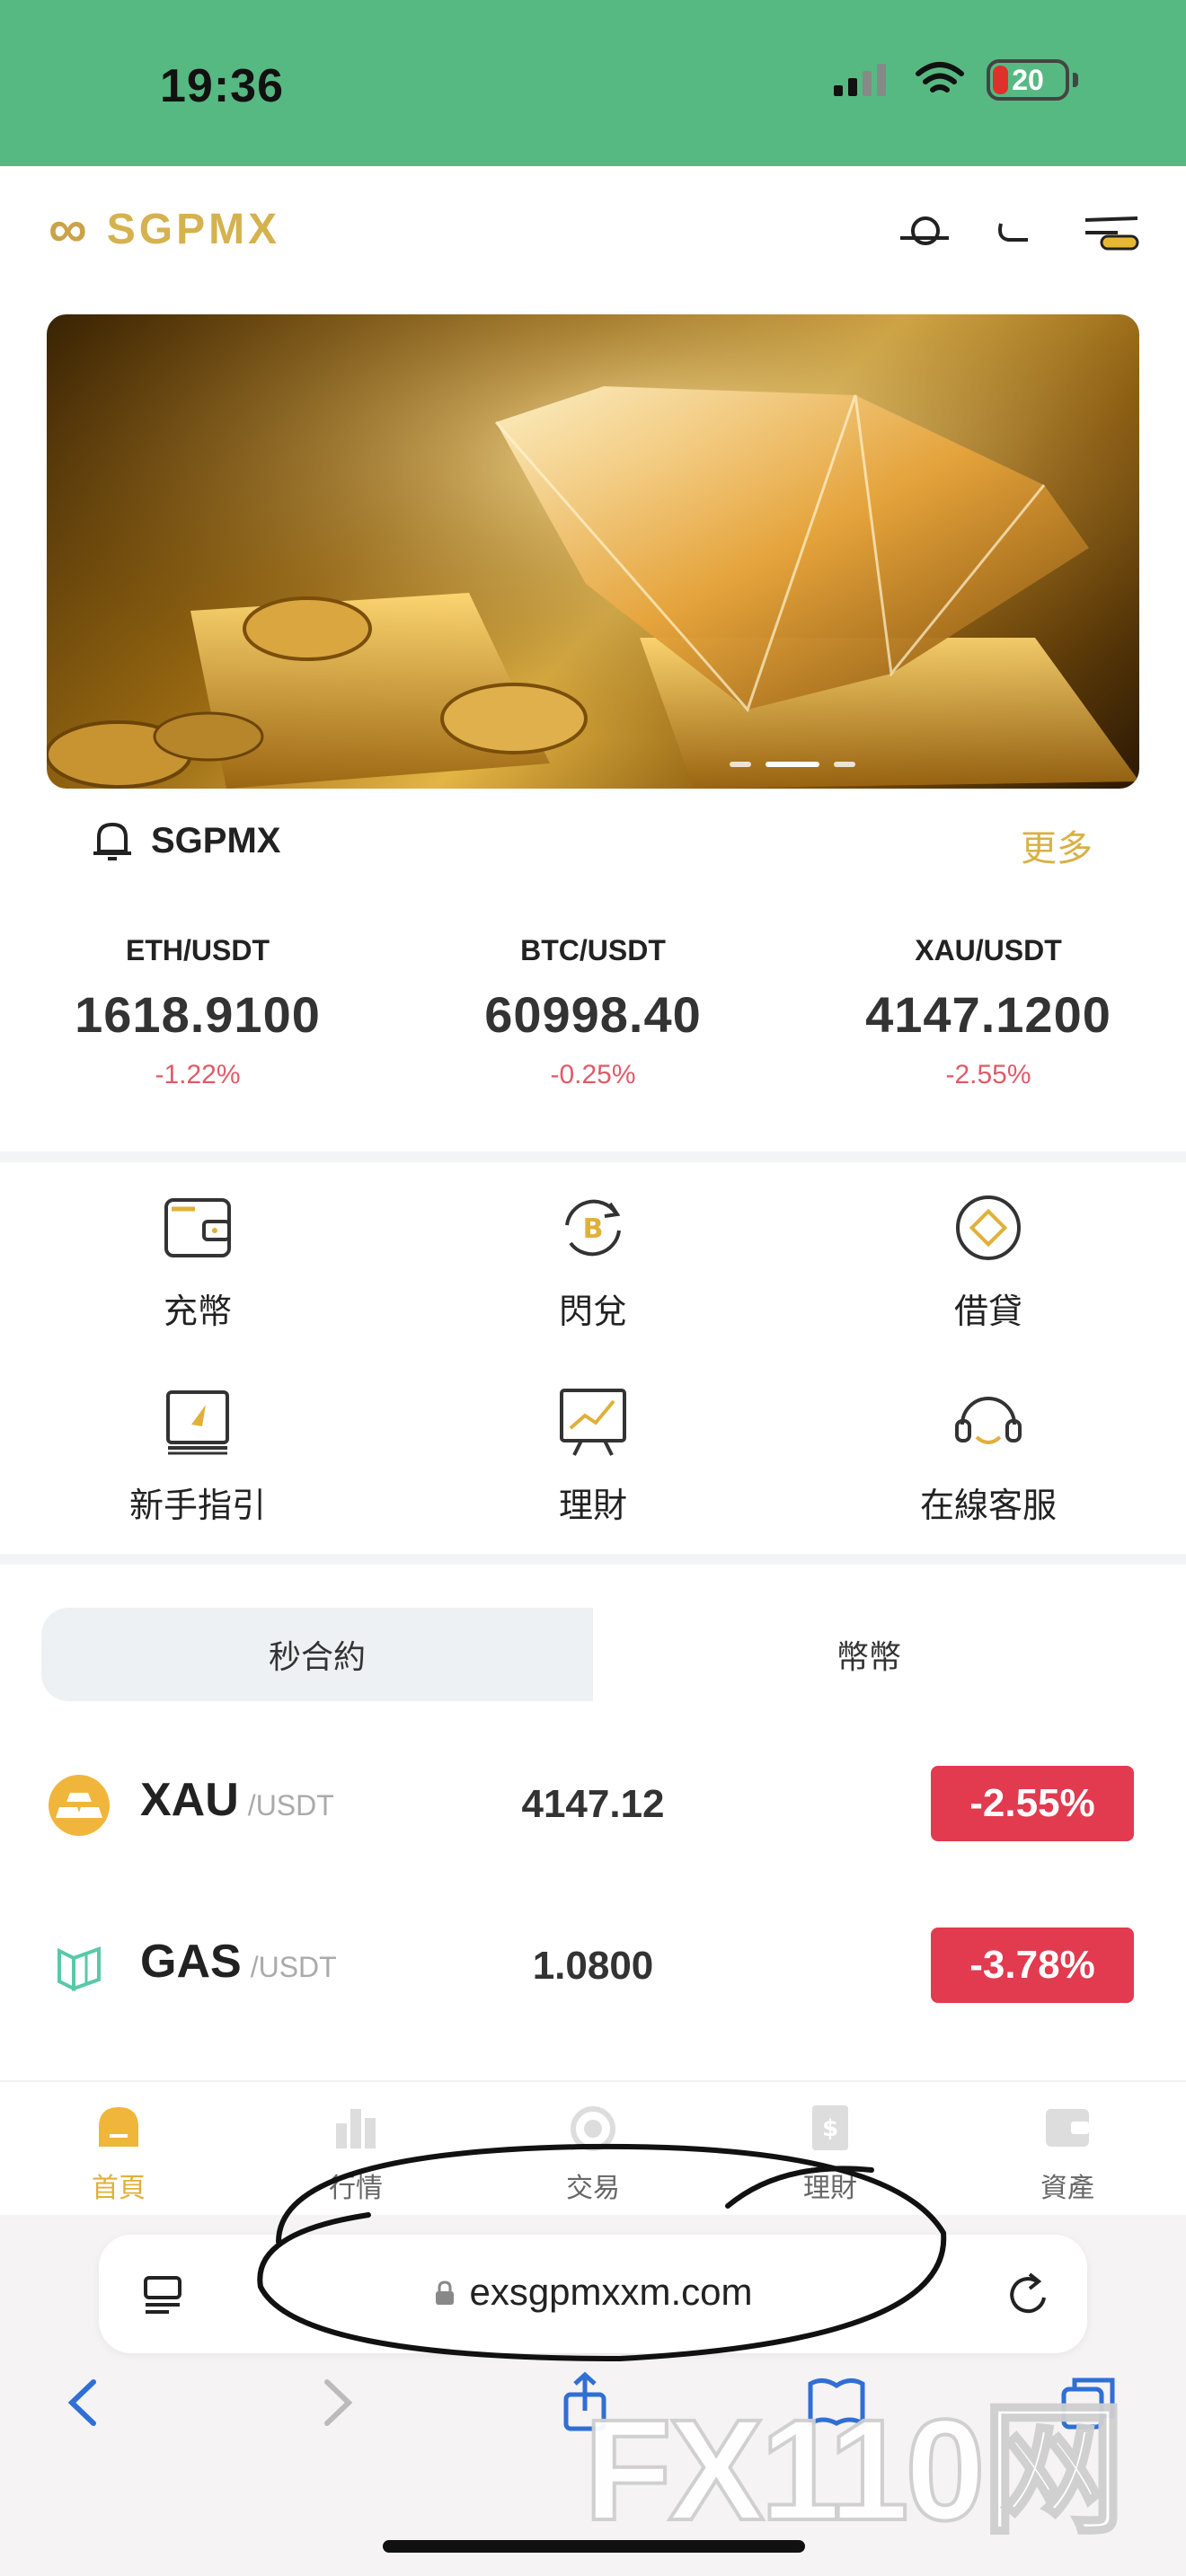  What do you see at coordinates (593, 1356) in the screenshot?
I see `quick-menu: 充幣 B 閃兌 借貸 新手指引 理財 在線客服` at bounding box center [593, 1356].